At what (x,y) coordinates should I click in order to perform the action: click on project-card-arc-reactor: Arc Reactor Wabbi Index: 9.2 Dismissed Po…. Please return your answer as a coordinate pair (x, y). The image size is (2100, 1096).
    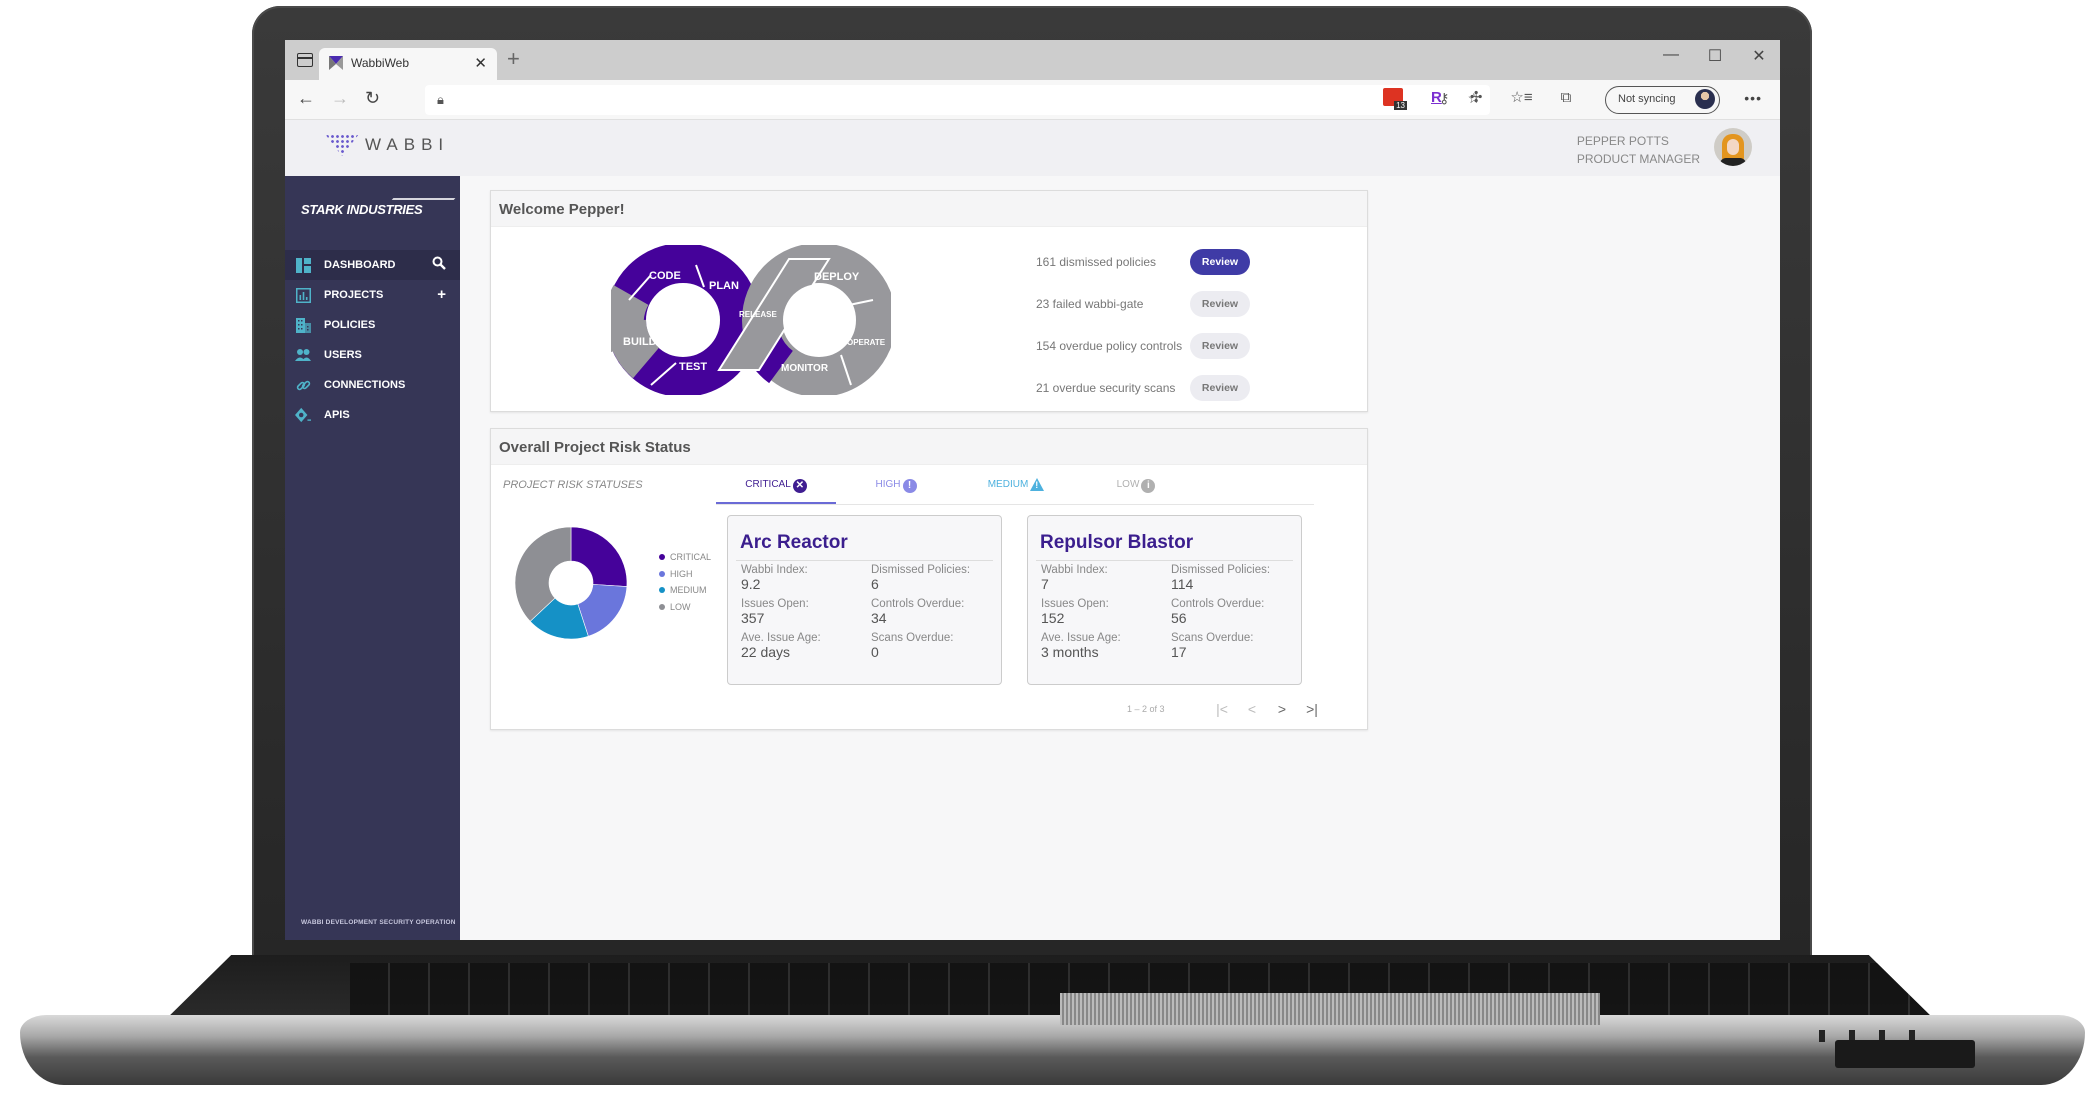
    Looking at the image, I should click on (864, 600).